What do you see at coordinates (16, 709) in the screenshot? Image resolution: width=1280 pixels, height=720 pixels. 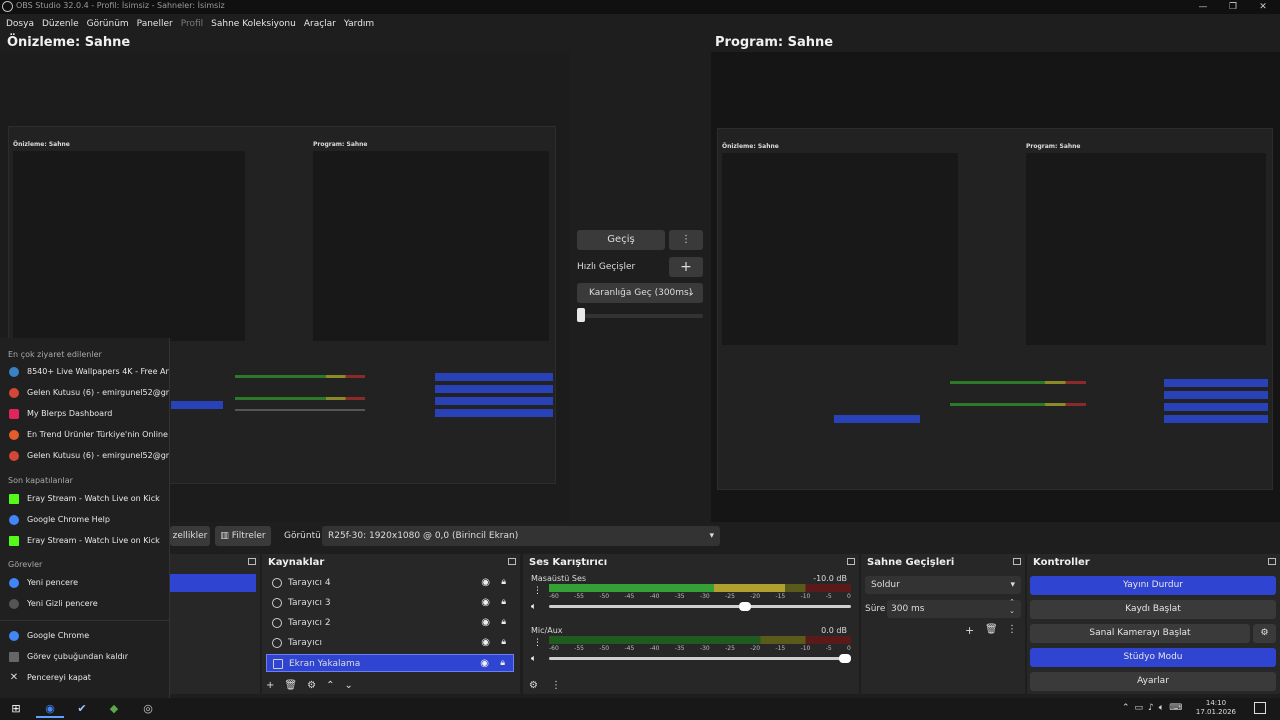 I see `windows-start-icon: ⊞` at bounding box center [16, 709].